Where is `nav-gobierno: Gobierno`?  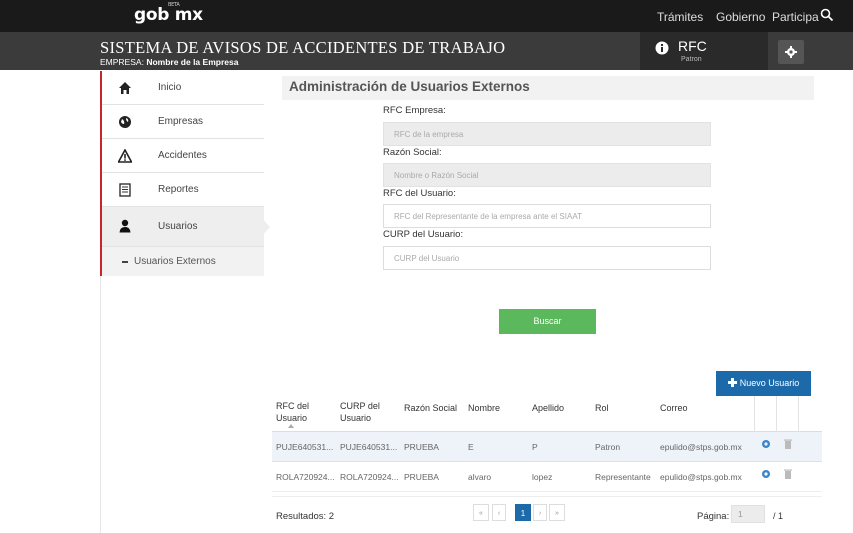 nav-gobierno: Gobierno is located at coordinates (740, 17).